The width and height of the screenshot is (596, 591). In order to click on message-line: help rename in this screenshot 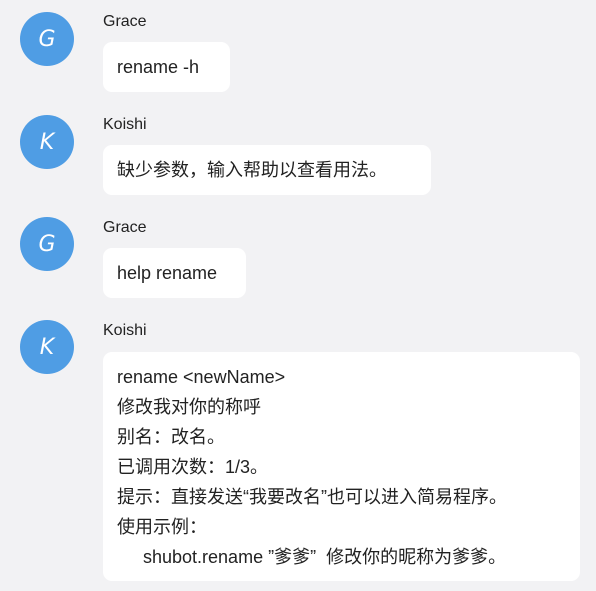, I will do `click(167, 273)`.